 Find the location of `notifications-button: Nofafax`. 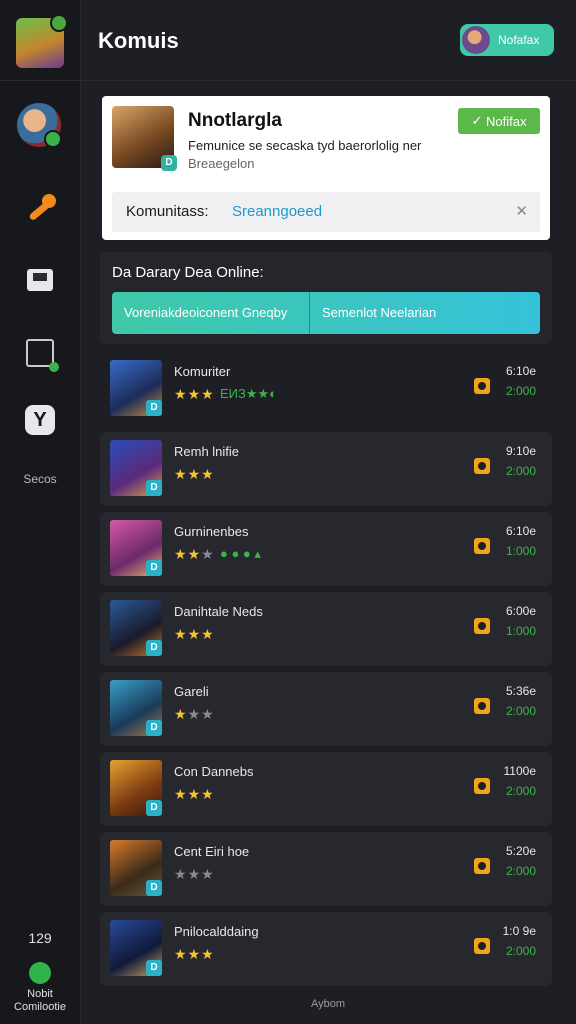

notifications-button: Nofafax is located at coordinates (507, 40).